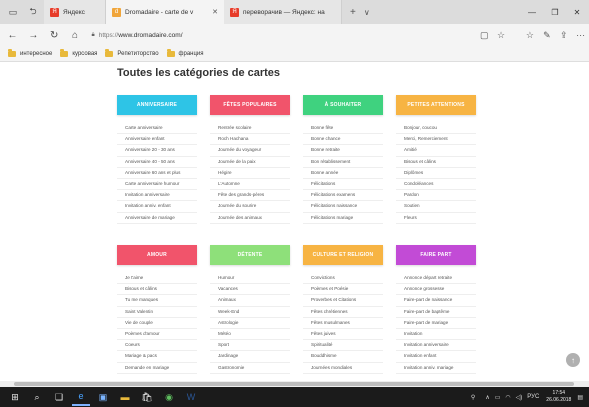 The height and width of the screenshot is (407, 589). Describe the element at coordinates (353, 12) in the screenshot. I see `new-tab-icon: +` at that location.